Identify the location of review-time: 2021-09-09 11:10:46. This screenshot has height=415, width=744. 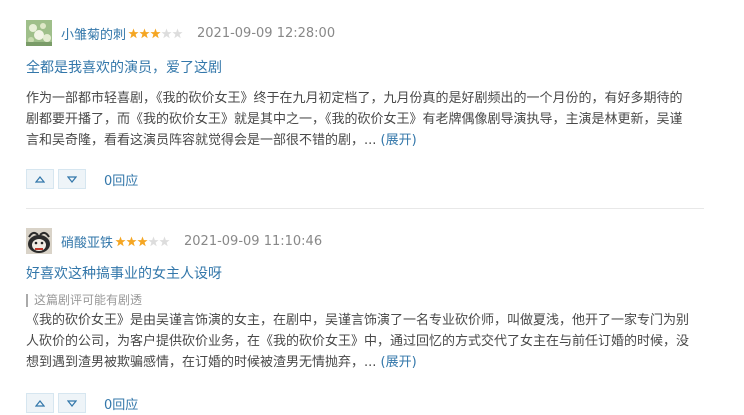
(253, 241).